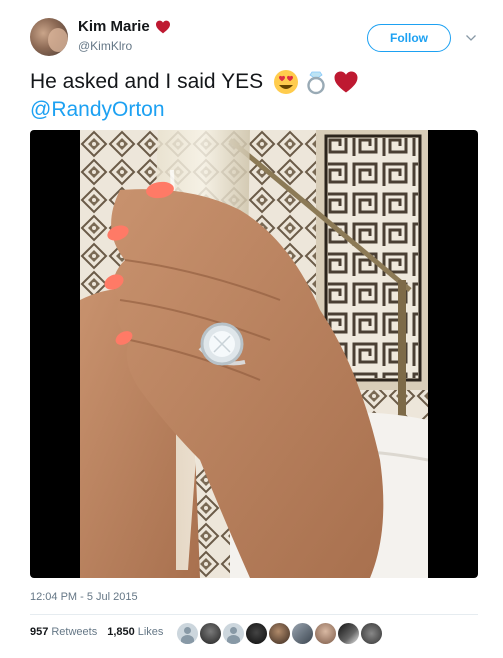 This screenshot has width=503, height=658. I want to click on chevron-down-icon, so click(471, 38).